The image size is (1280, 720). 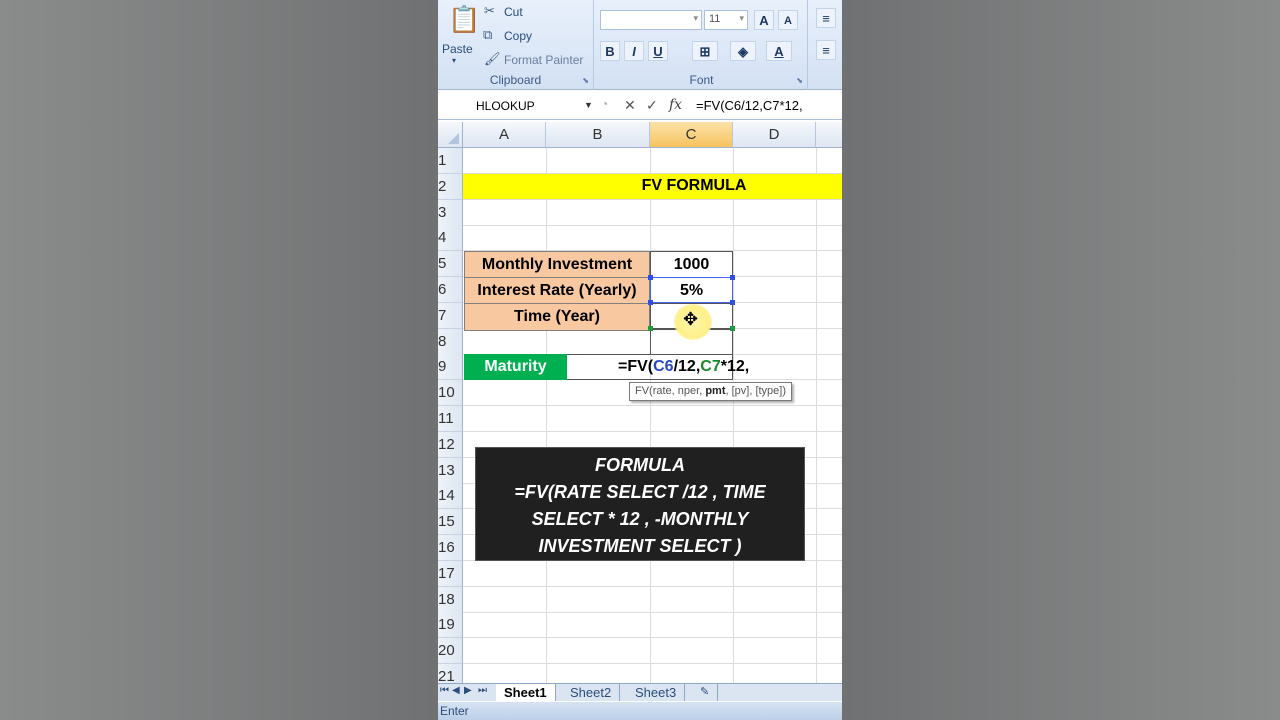 What do you see at coordinates (464, 19) in the screenshot?
I see `paste-icon: 📋` at bounding box center [464, 19].